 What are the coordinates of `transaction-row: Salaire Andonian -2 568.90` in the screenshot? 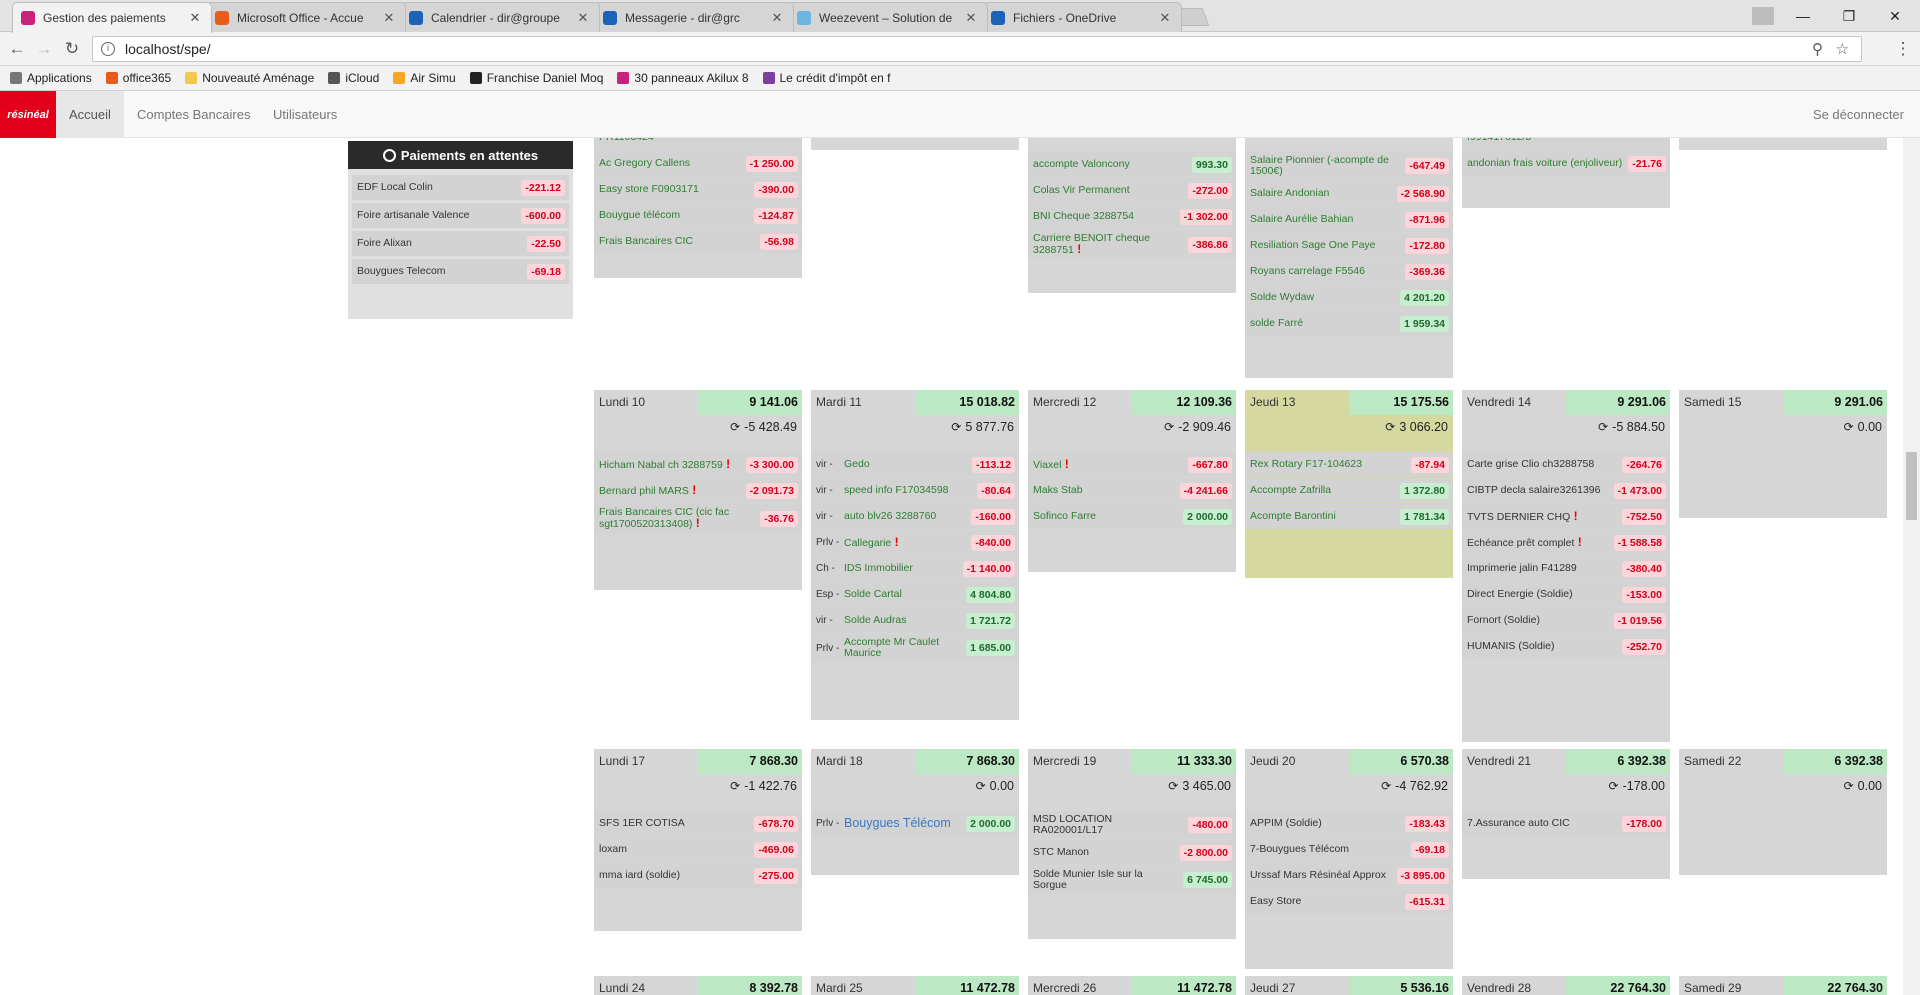 It's located at (1349, 193).